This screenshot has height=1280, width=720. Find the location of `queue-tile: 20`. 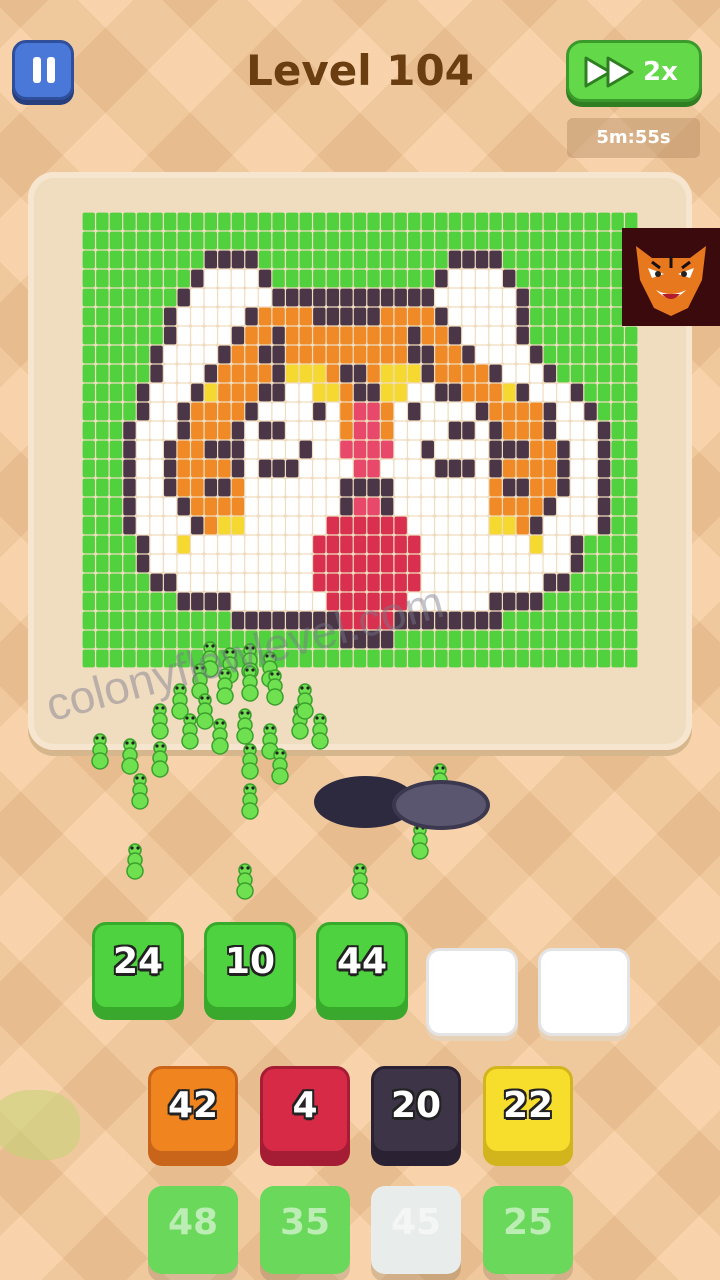

queue-tile: 20 is located at coordinates (416, 1110).